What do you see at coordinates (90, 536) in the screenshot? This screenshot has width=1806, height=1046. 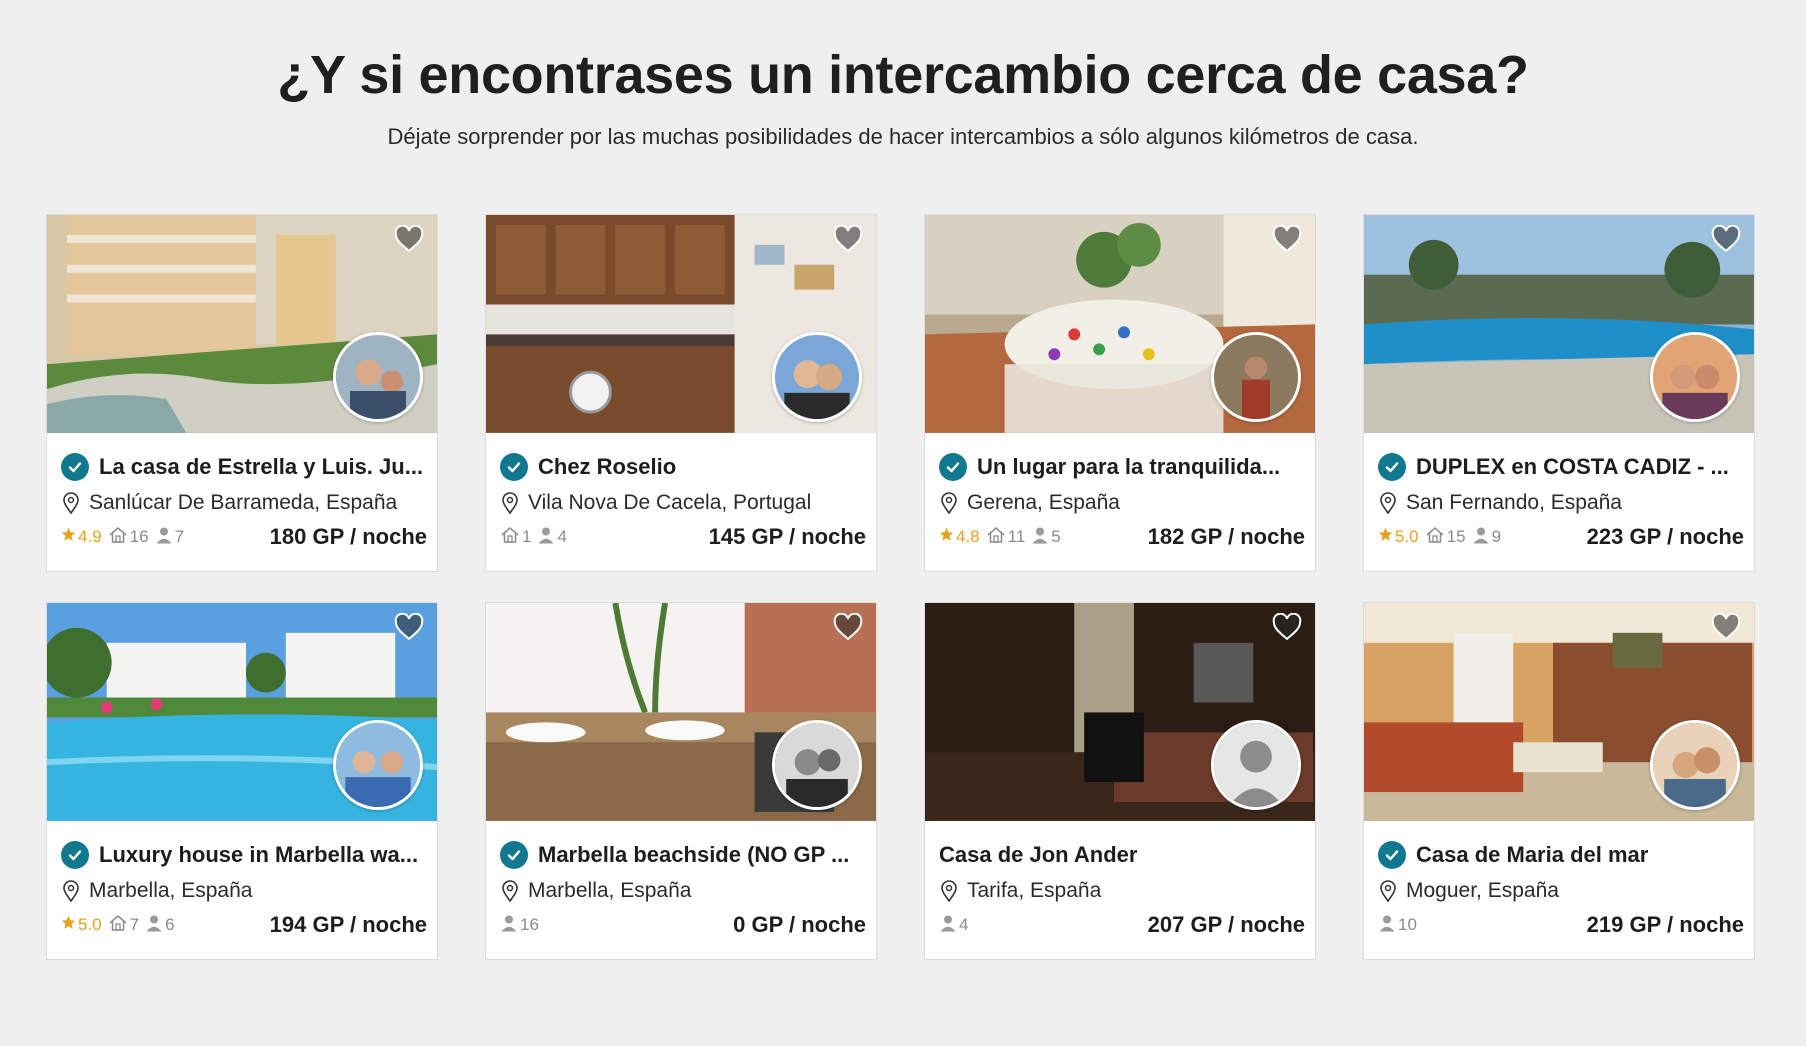 I see `rating-value: 4.9` at bounding box center [90, 536].